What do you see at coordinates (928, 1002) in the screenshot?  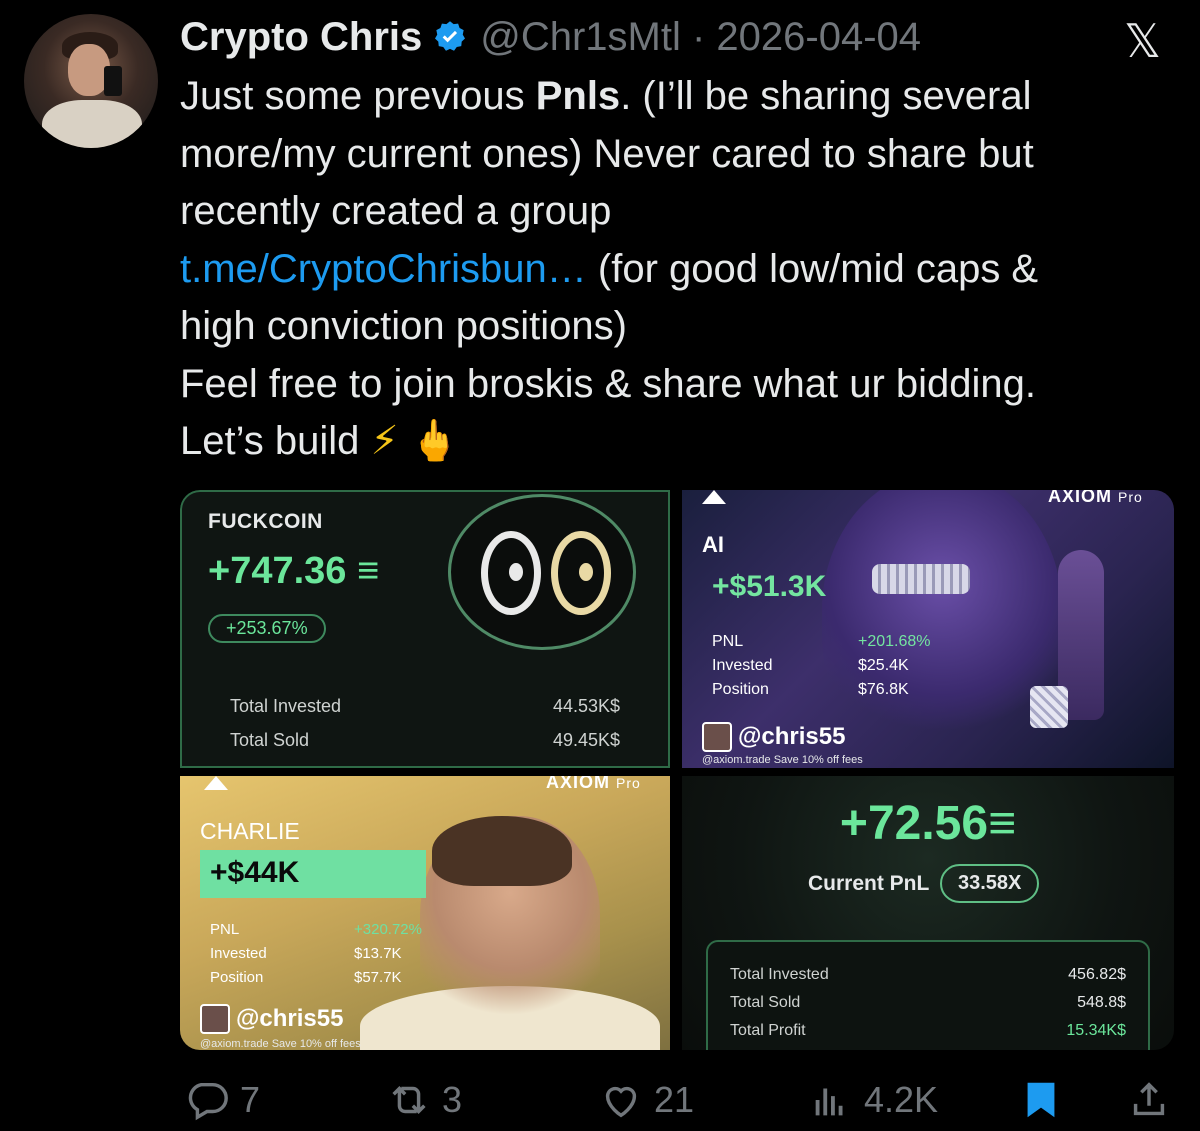 I see `total-sold-row: Total Sold 548.8$` at bounding box center [928, 1002].